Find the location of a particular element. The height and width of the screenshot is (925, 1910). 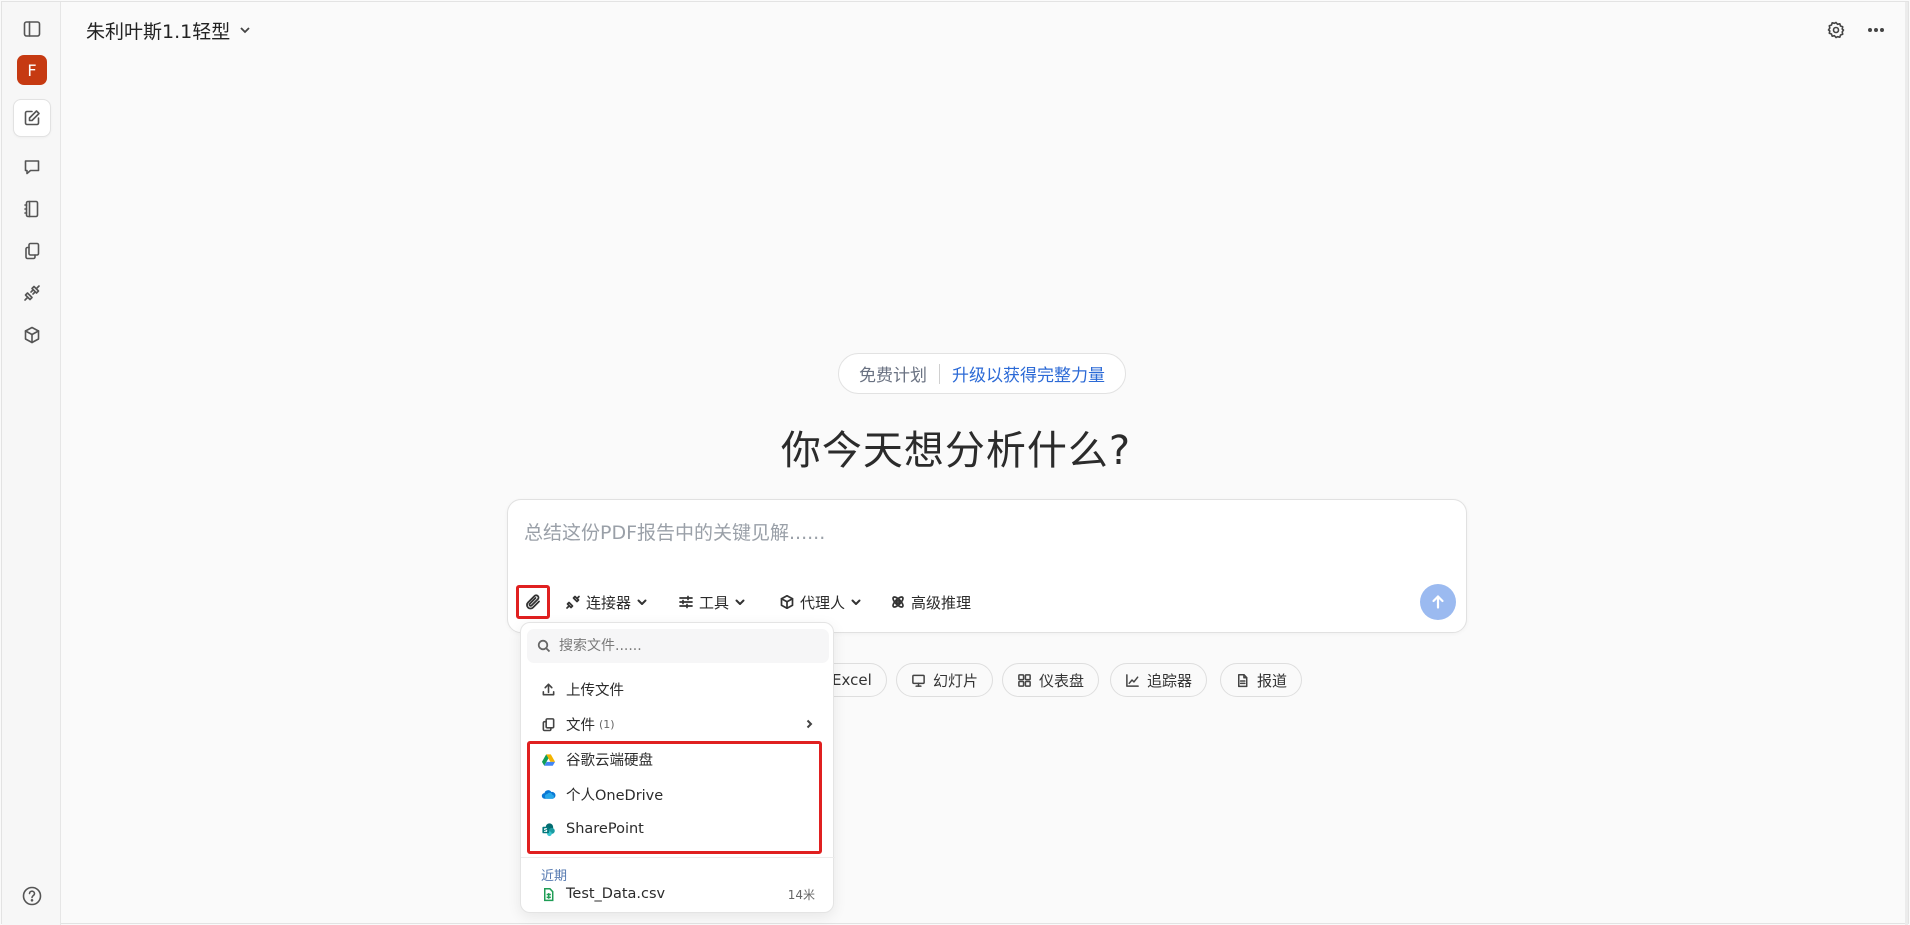

files-item: 文件 (1) is located at coordinates (678, 724).